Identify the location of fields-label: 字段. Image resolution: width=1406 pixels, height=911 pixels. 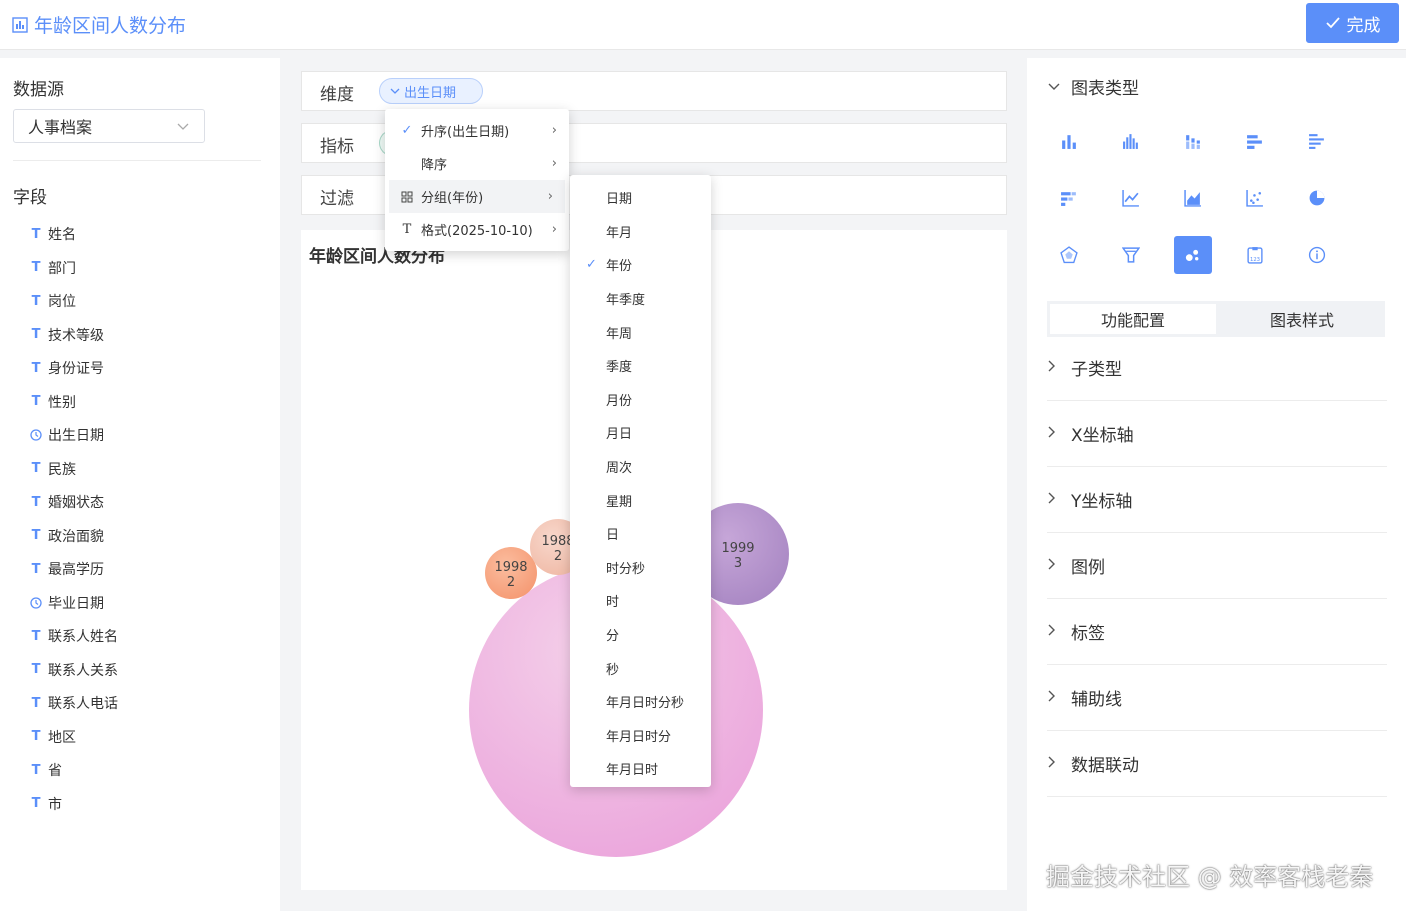
(30, 198).